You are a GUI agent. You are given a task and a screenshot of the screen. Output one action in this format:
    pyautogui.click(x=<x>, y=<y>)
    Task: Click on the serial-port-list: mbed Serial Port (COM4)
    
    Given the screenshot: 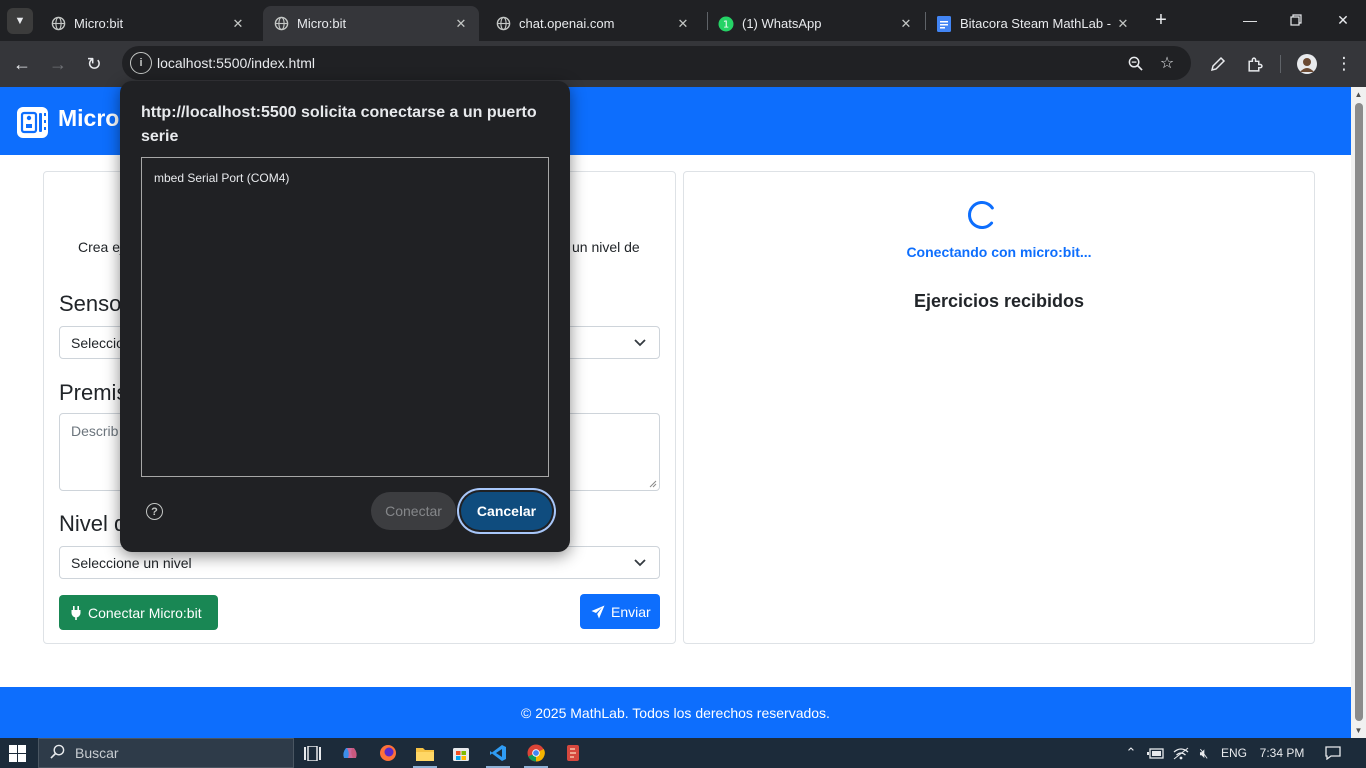 What is the action you would take?
    pyautogui.click(x=345, y=317)
    